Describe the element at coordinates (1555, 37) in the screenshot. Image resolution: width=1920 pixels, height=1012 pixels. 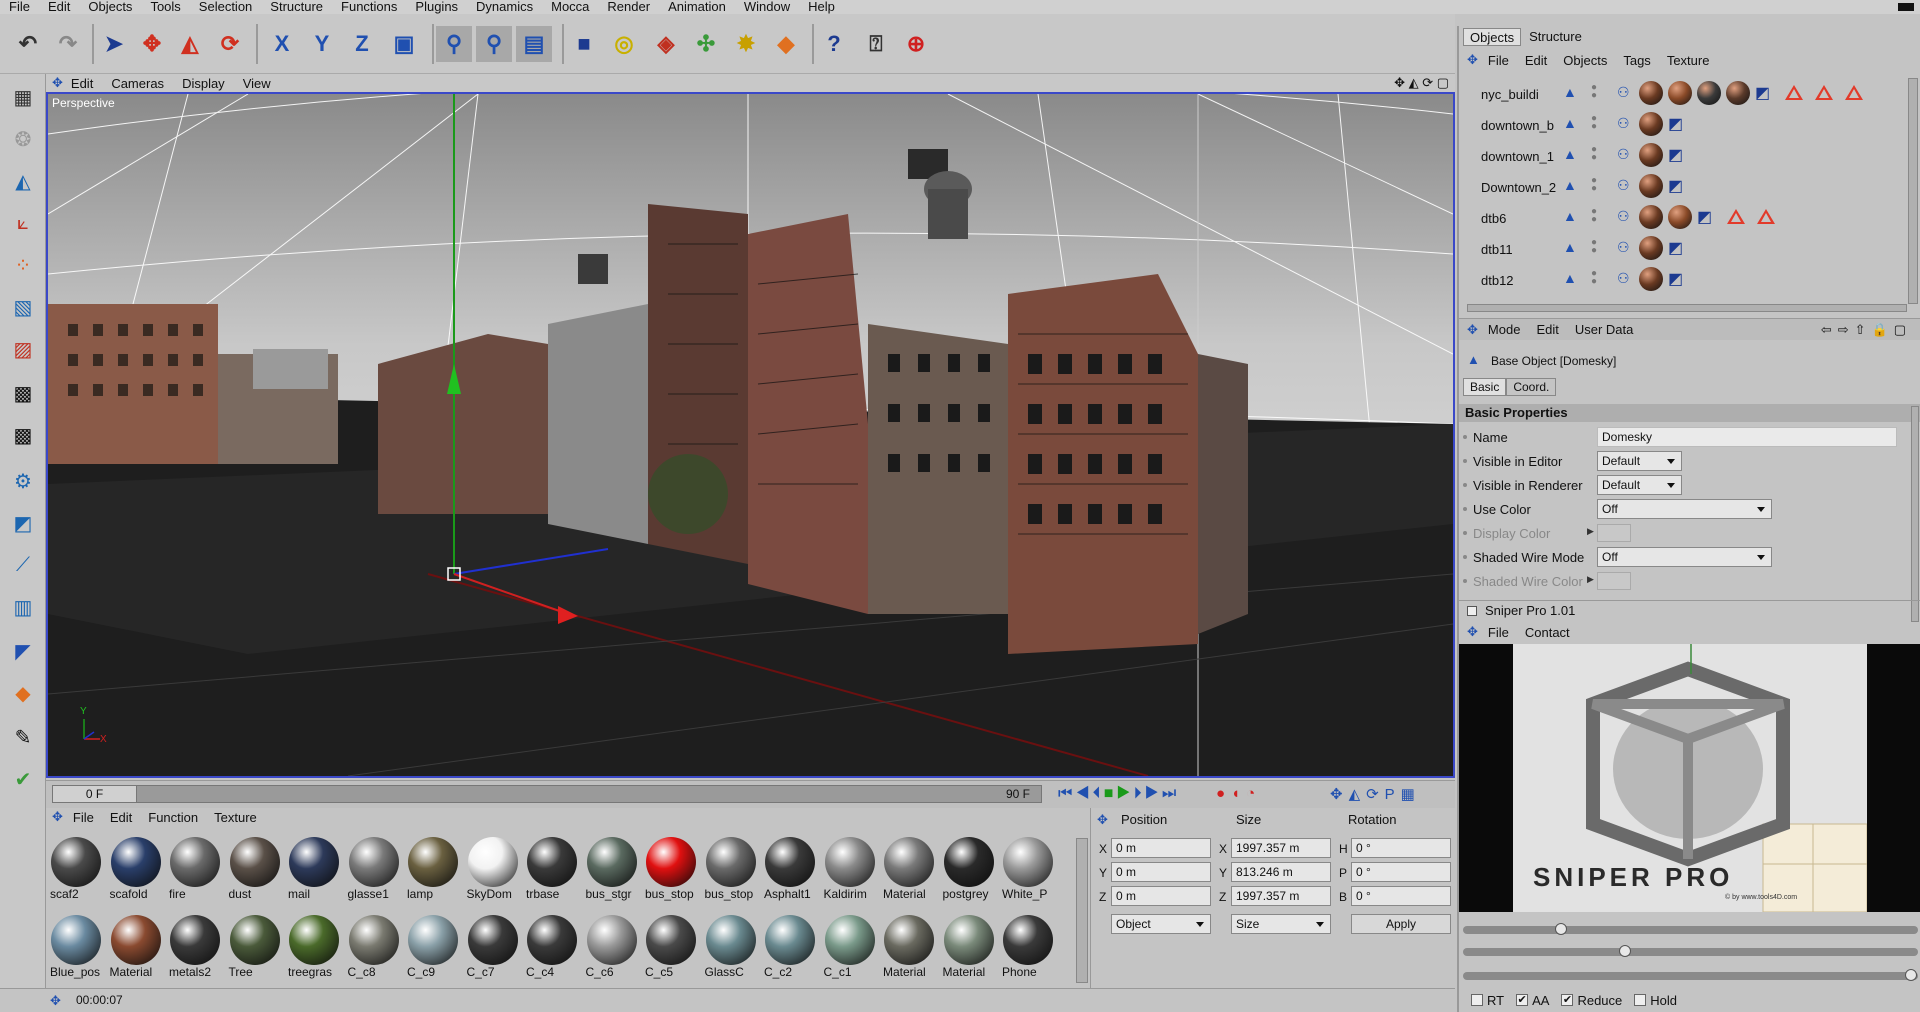
I see `tab-structure: Structure` at that location.